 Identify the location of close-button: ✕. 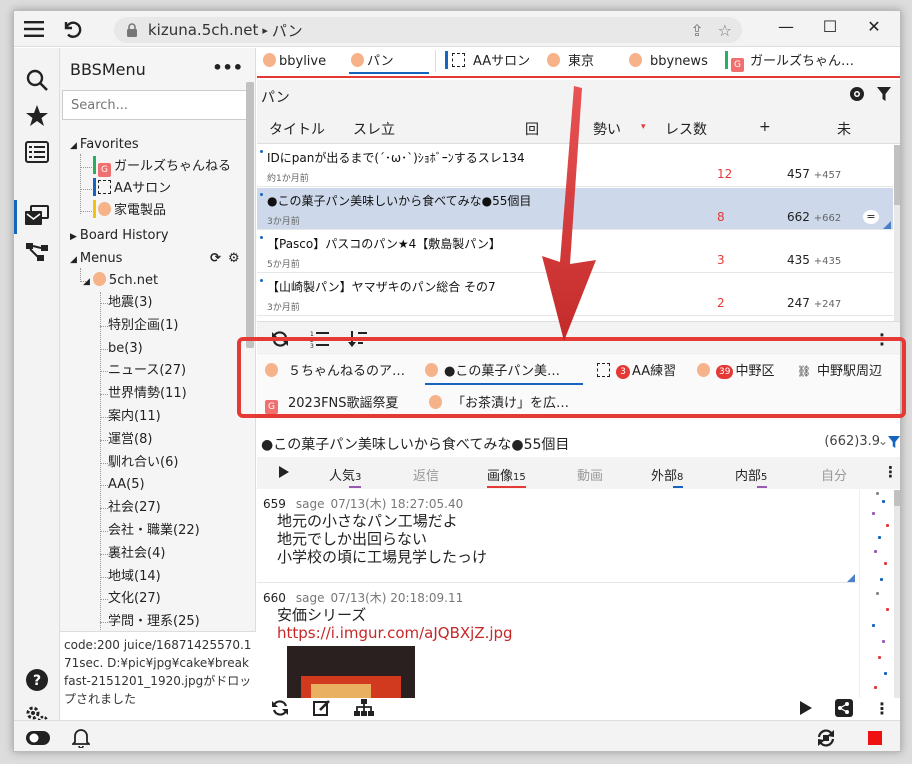
(874, 29).